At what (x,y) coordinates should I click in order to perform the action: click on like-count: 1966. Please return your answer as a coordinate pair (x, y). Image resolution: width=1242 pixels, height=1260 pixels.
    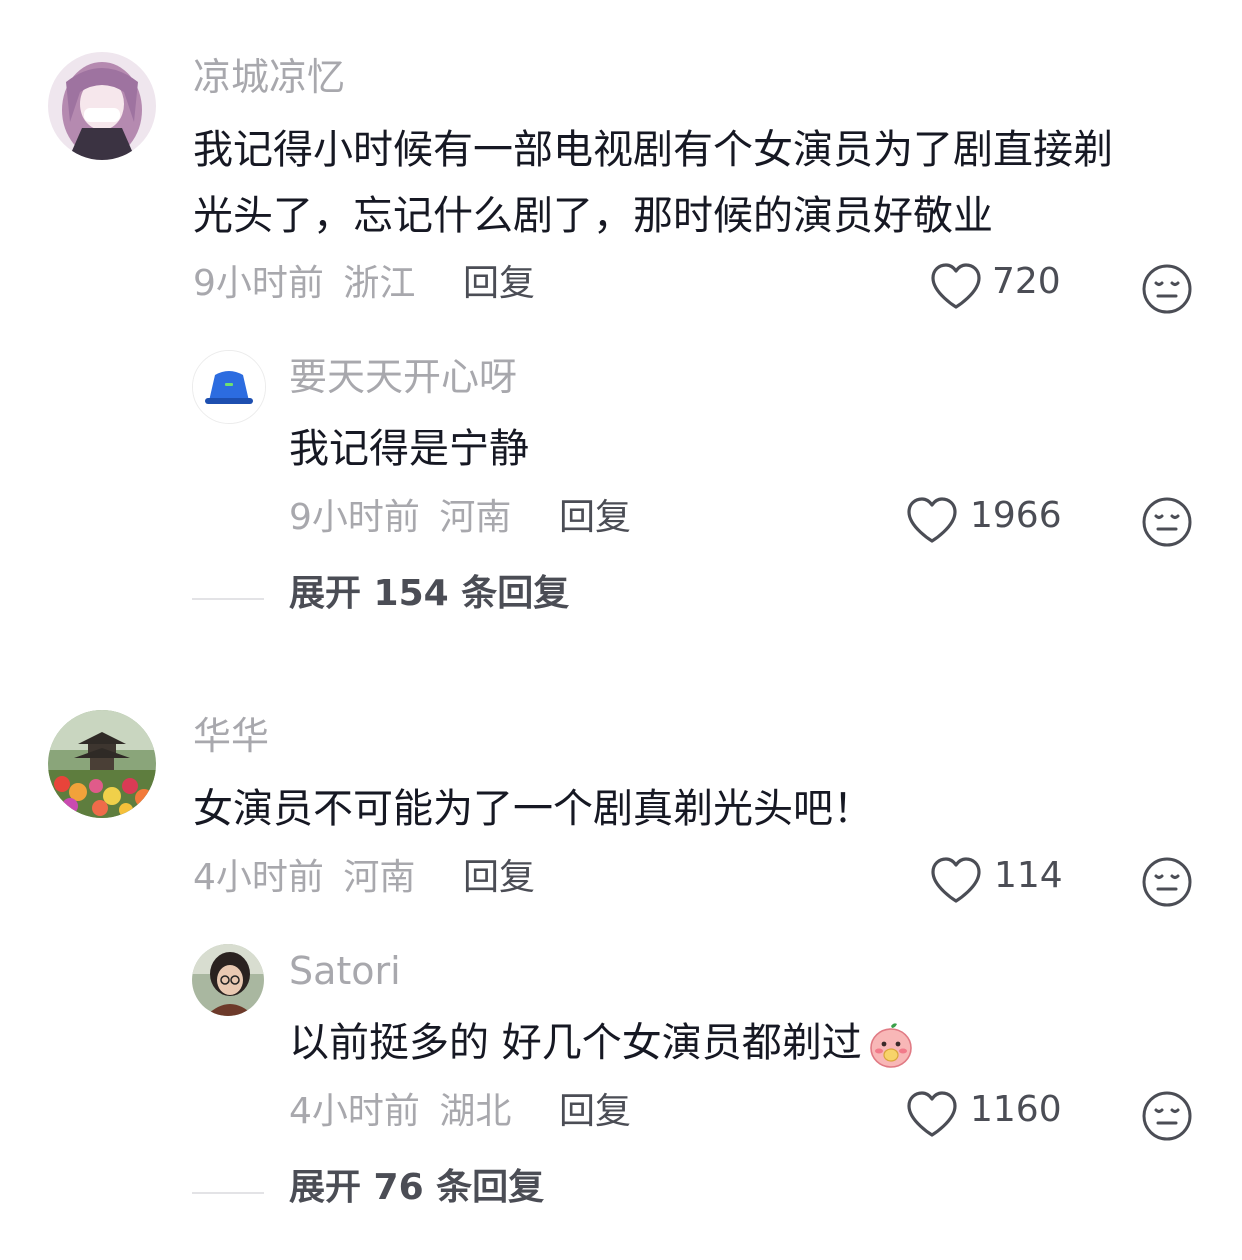
    Looking at the image, I should click on (1016, 515).